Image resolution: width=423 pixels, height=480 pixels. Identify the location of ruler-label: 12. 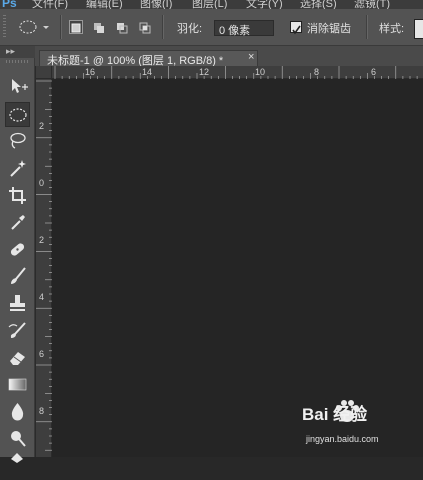
(204, 72).